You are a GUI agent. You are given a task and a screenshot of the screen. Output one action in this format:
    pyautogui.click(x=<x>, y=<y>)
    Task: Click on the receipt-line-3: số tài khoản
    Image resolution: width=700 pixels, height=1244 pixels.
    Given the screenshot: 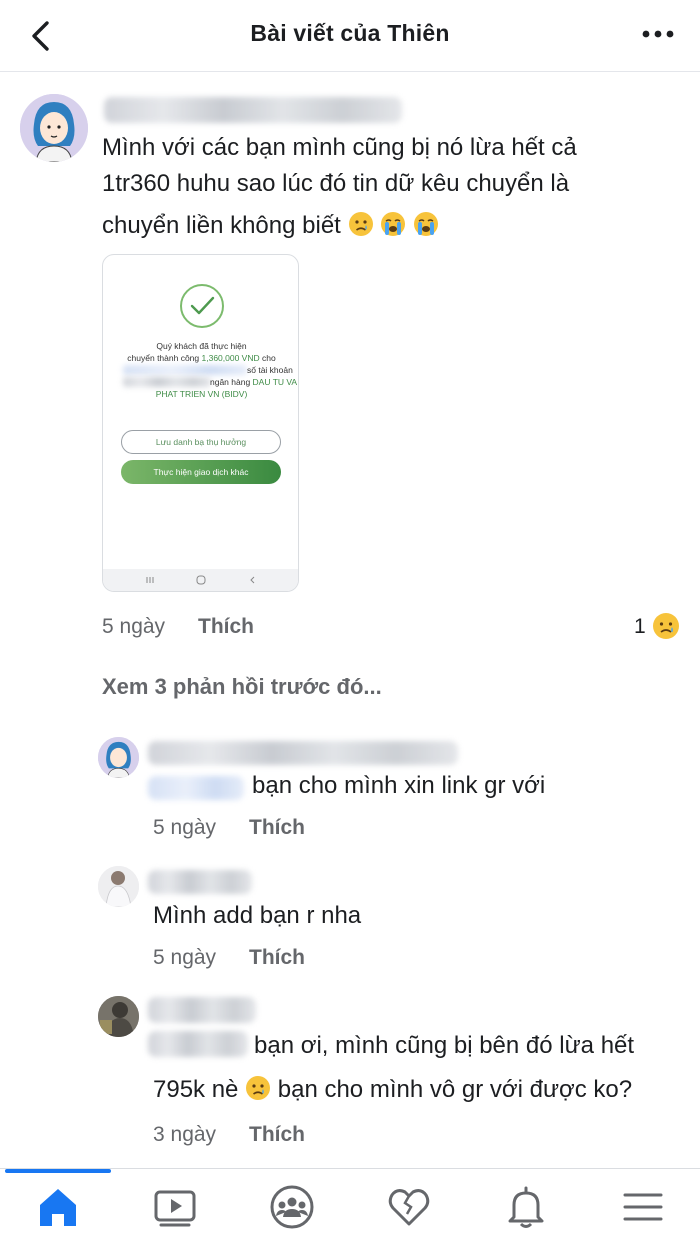 What is the action you would take?
    pyautogui.click(x=270, y=370)
    